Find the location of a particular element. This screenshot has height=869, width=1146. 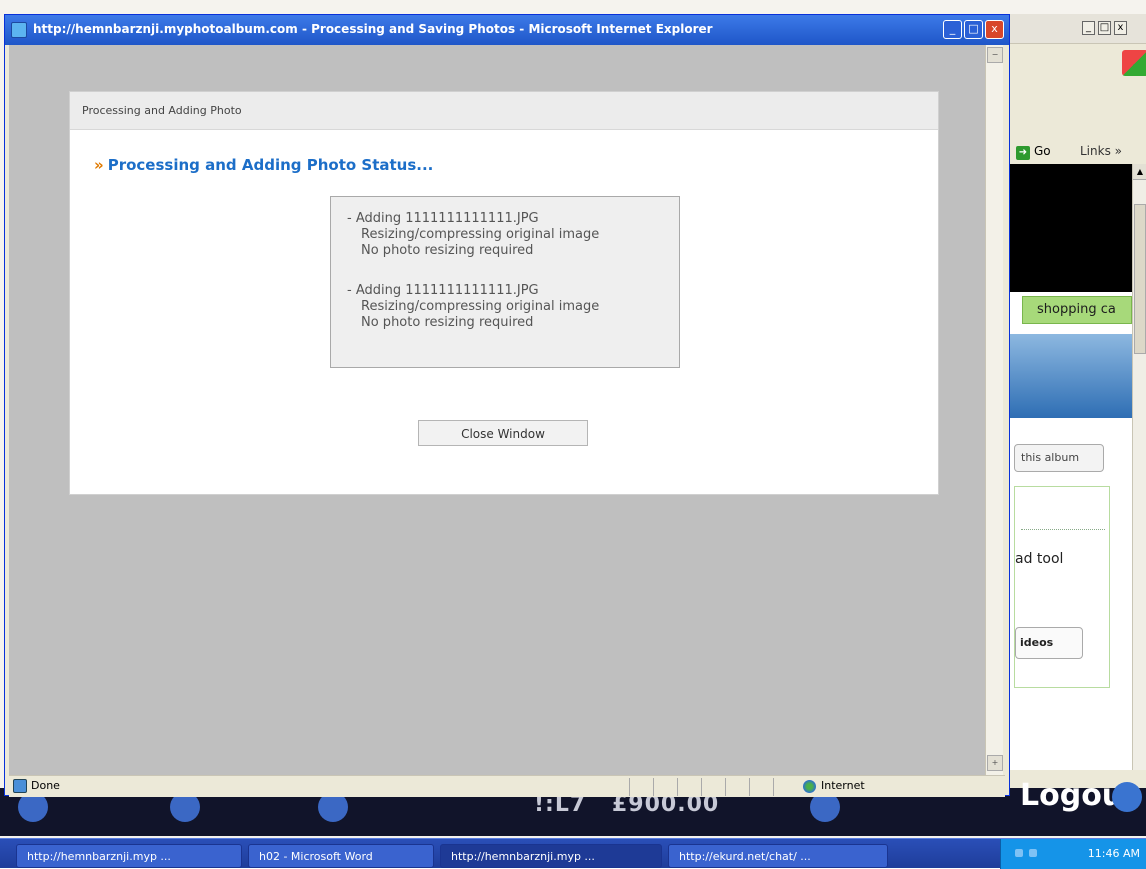

scroll-down-button: + is located at coordinates (995, 763).